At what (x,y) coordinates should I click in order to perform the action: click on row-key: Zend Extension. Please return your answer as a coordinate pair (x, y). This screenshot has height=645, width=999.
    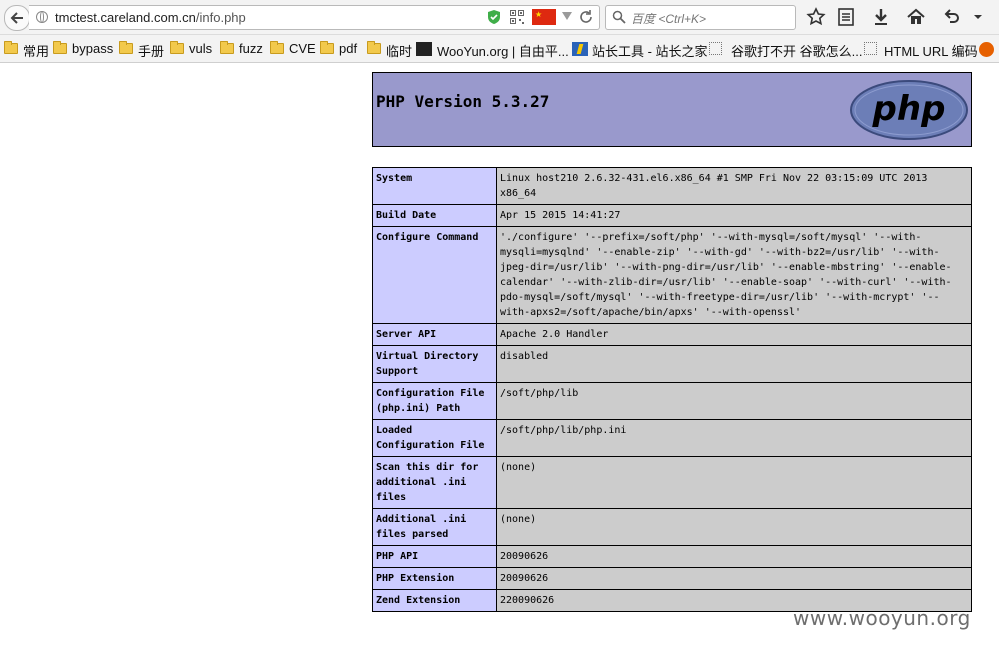
    Looking at the image, I should click on (434, 600).